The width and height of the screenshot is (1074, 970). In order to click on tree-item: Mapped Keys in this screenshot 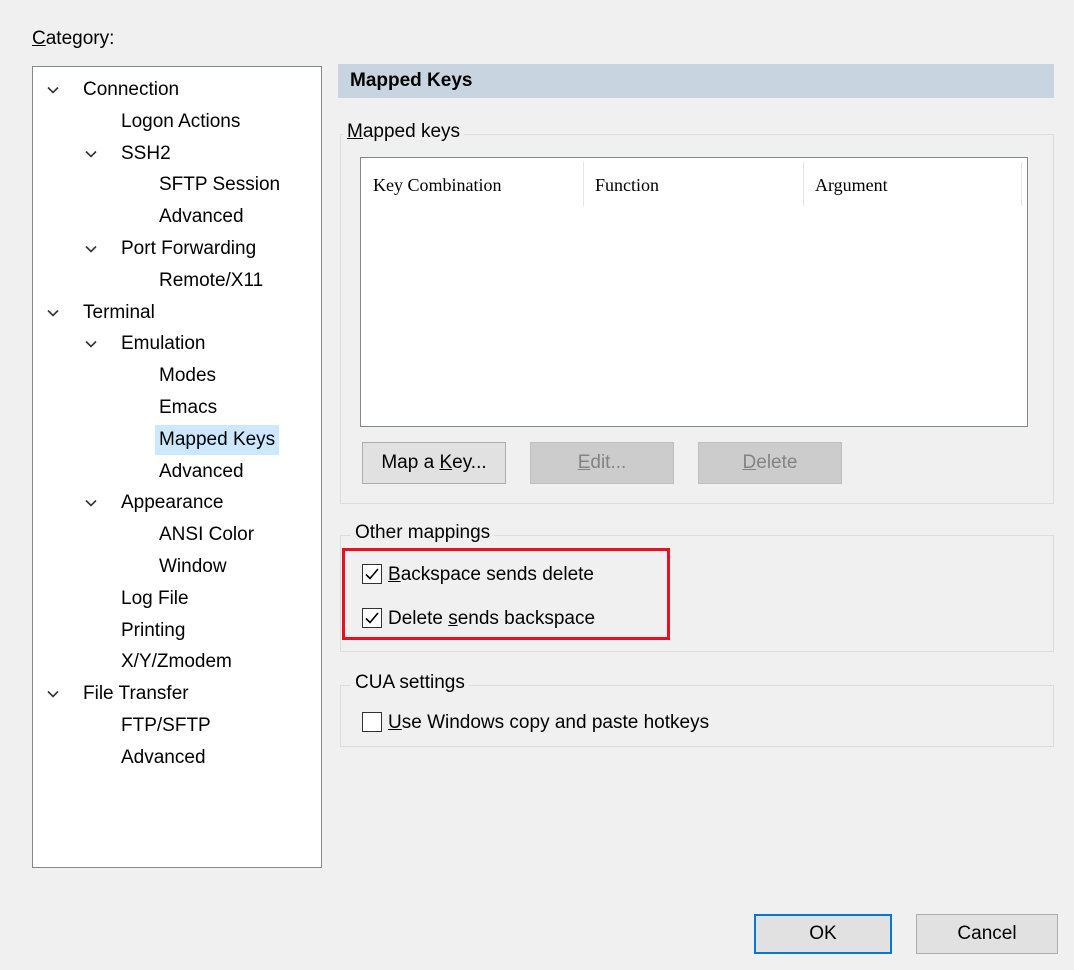, I will do `click(177, 439)`.